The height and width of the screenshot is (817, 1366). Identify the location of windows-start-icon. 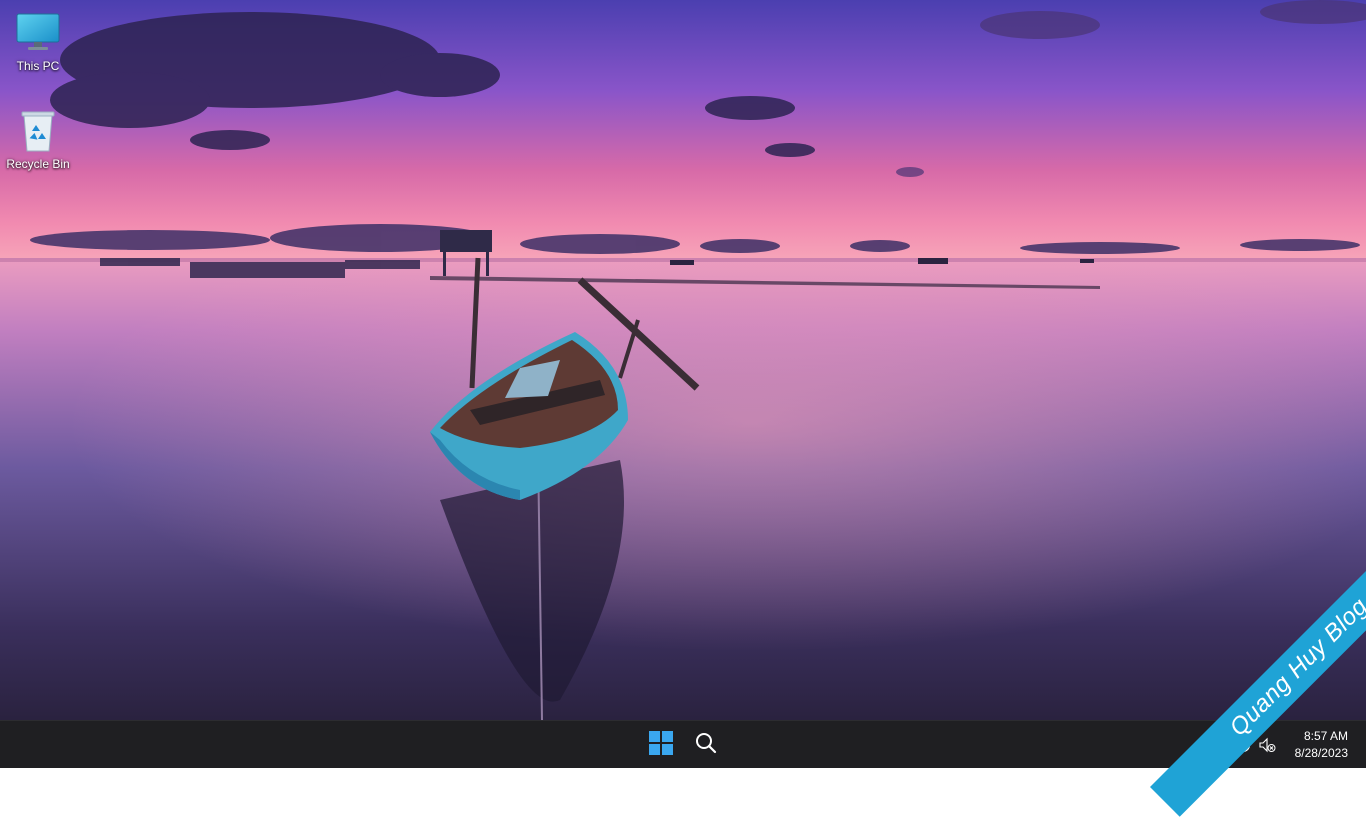
(661, 745).